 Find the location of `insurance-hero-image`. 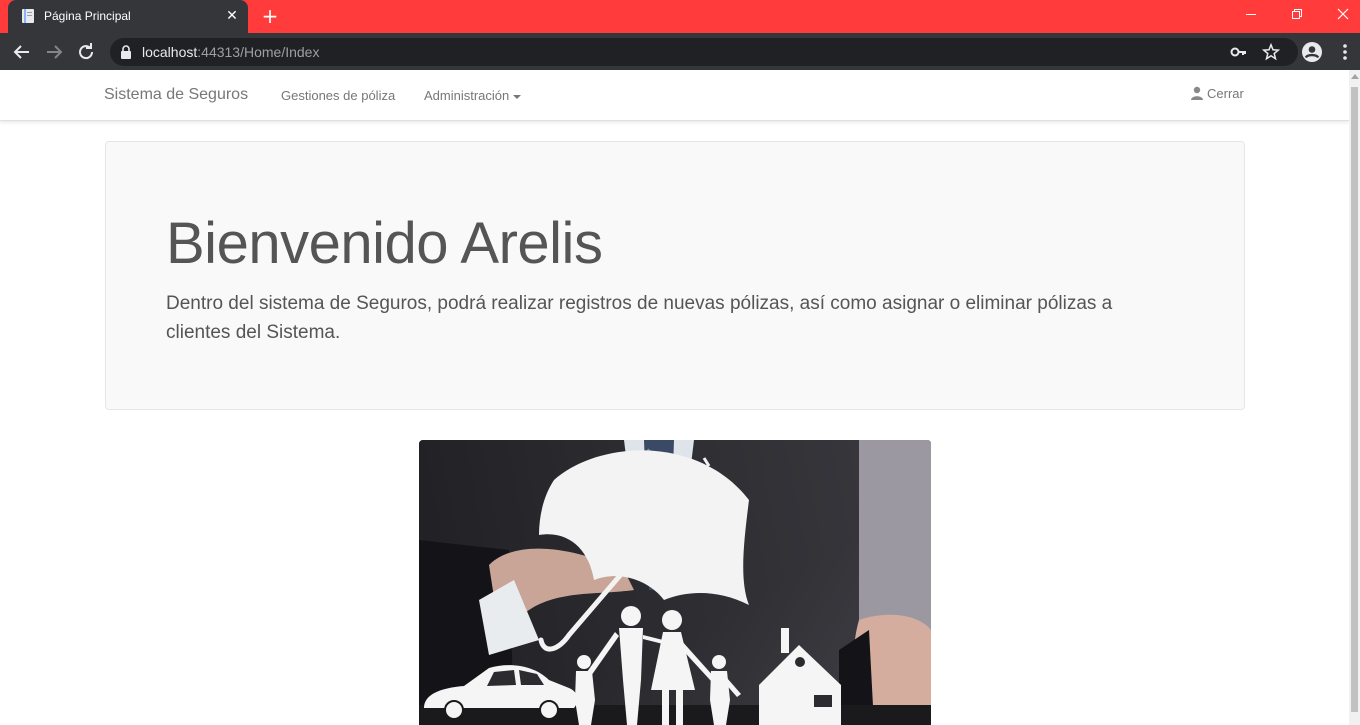

insurance-hero-image is located at coordinates (675, 582).